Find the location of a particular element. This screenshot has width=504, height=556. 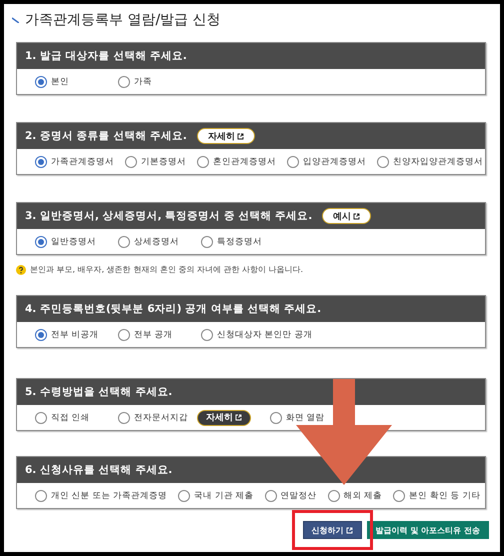

radio-option: 가족관계증명서 is located at coordinates (74, 162).